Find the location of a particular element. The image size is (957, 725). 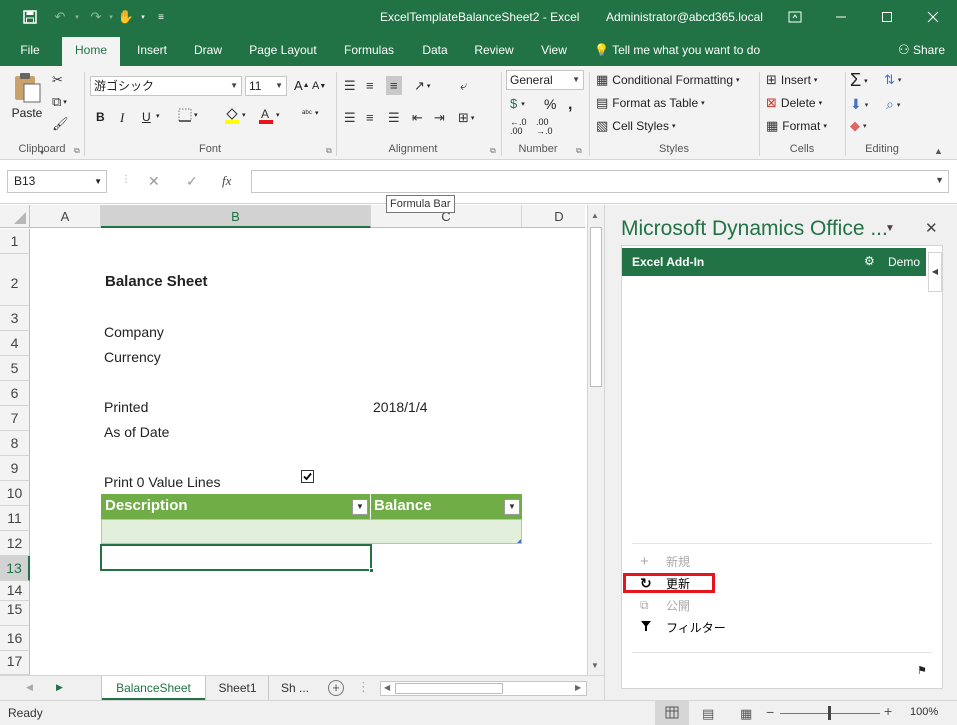

sort-filter-icon: ⇅ ▾ is located at coordinates (892, 80).